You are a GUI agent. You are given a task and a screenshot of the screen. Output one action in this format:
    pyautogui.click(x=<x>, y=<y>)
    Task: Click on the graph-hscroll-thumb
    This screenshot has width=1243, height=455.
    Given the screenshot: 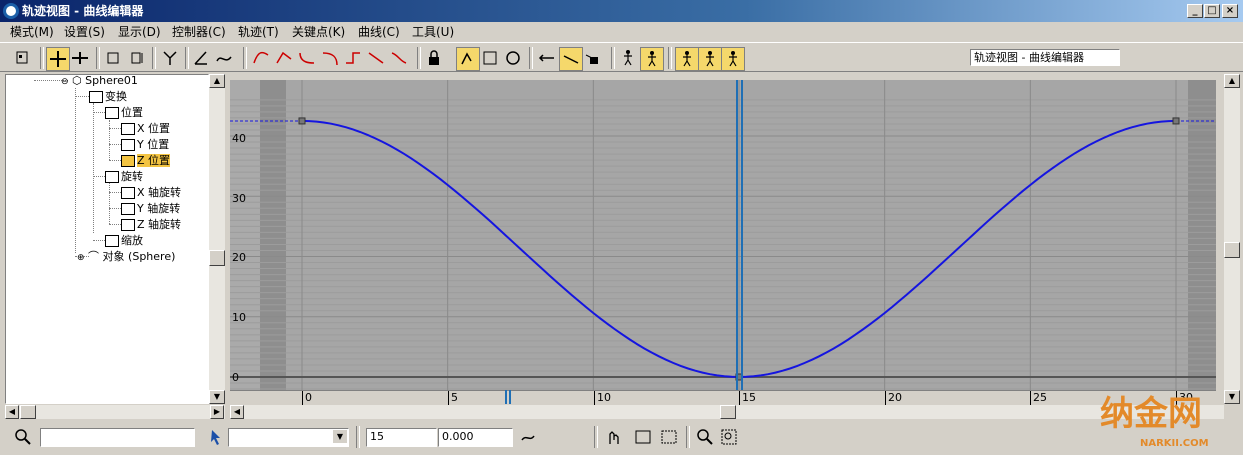 What is the action you would take?
    pyautogui.click(x=728, y=412)
    